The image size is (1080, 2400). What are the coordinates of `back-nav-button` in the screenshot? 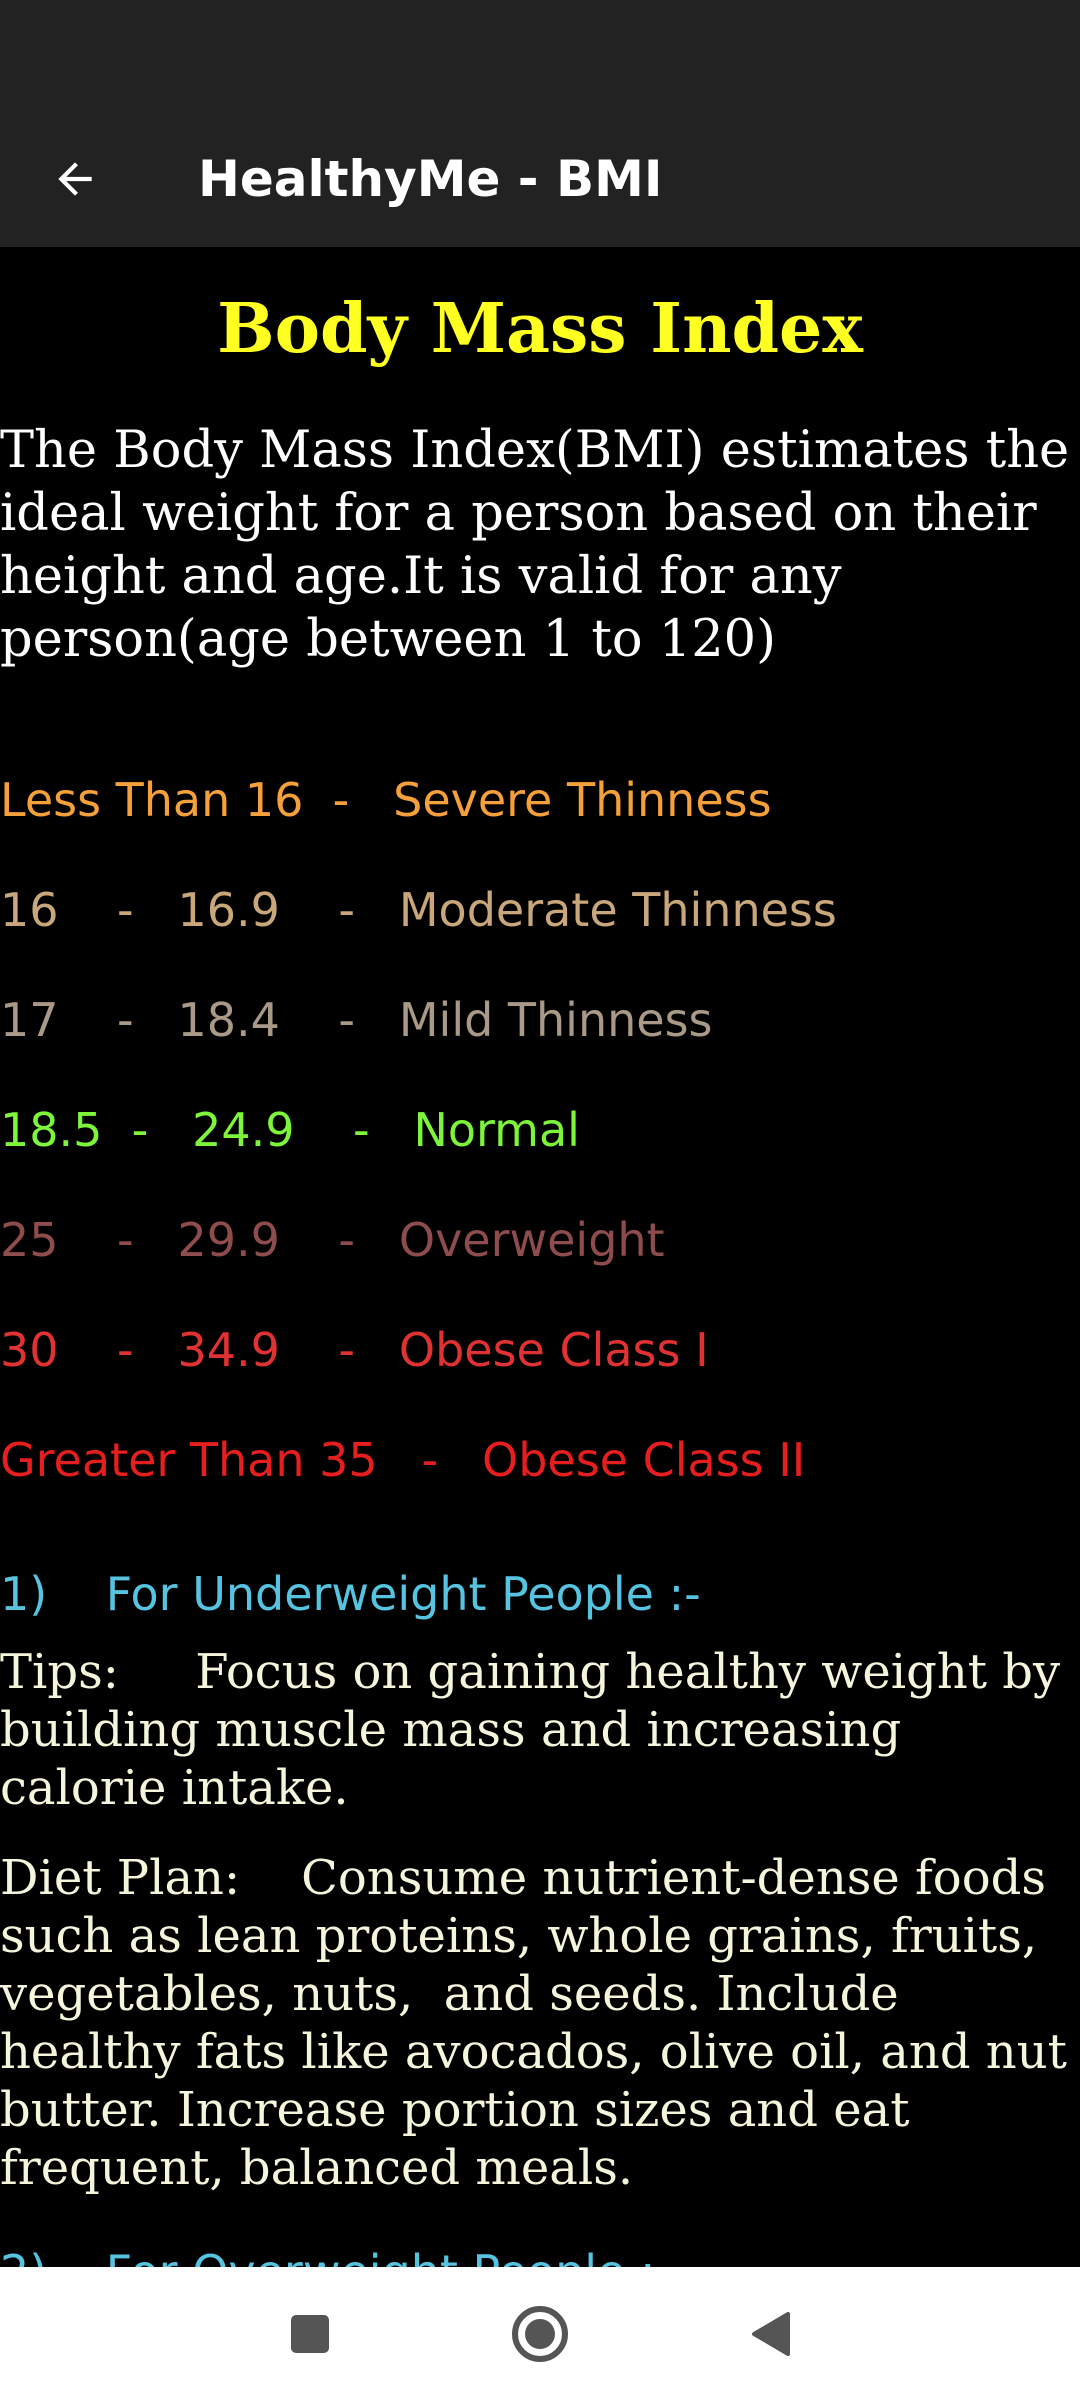 It's located at (770, 2334).